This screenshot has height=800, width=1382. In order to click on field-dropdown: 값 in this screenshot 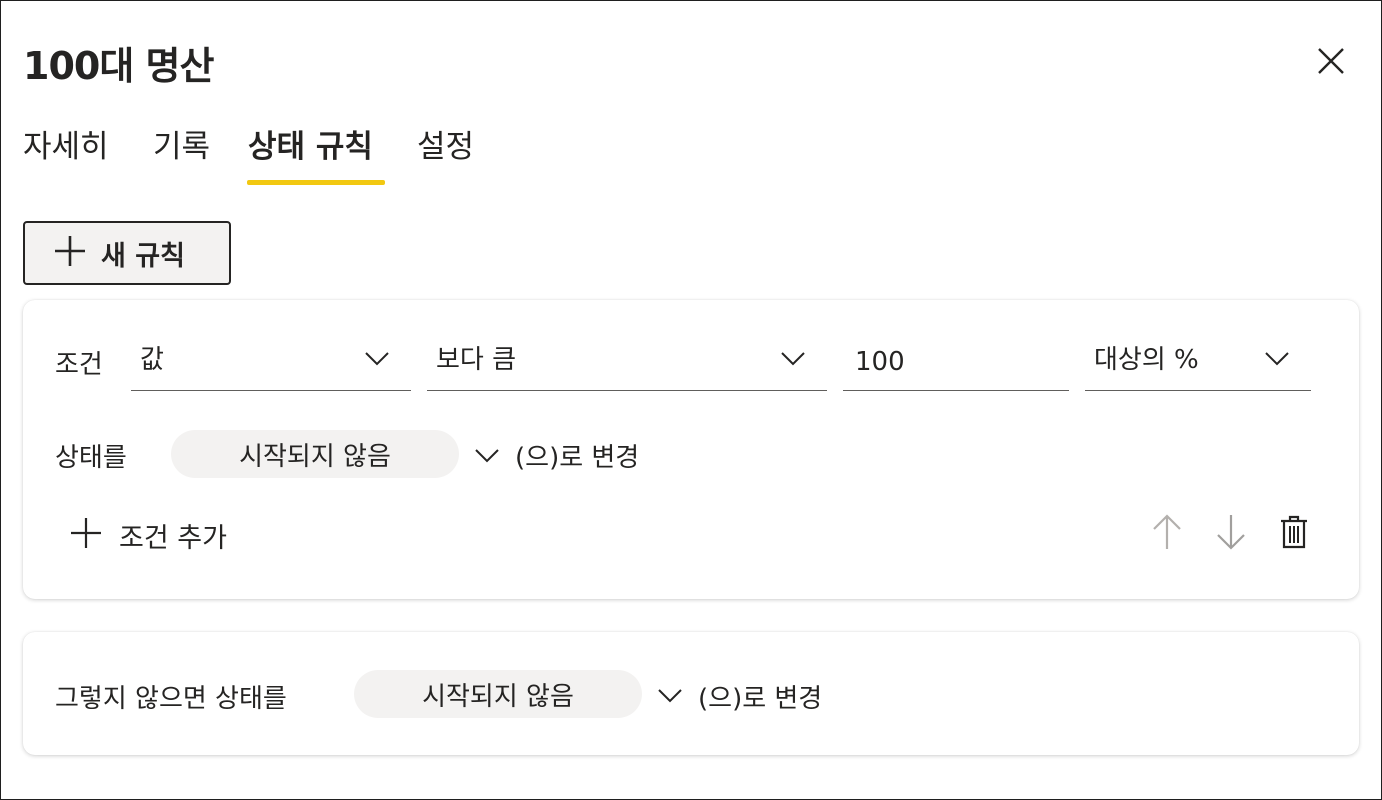, I will do `click(271, 360)`.